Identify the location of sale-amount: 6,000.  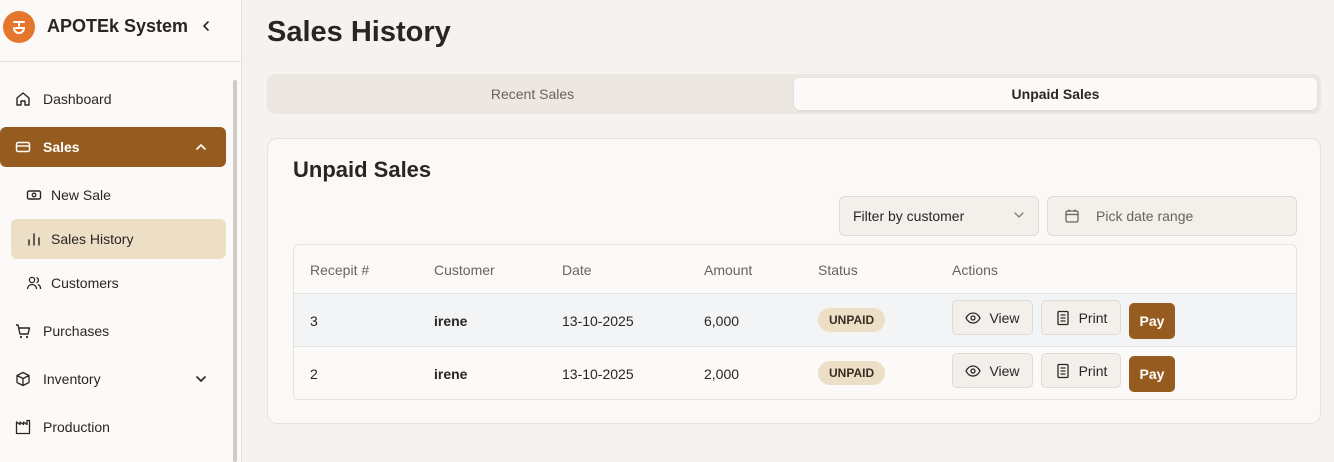
(722, 321).